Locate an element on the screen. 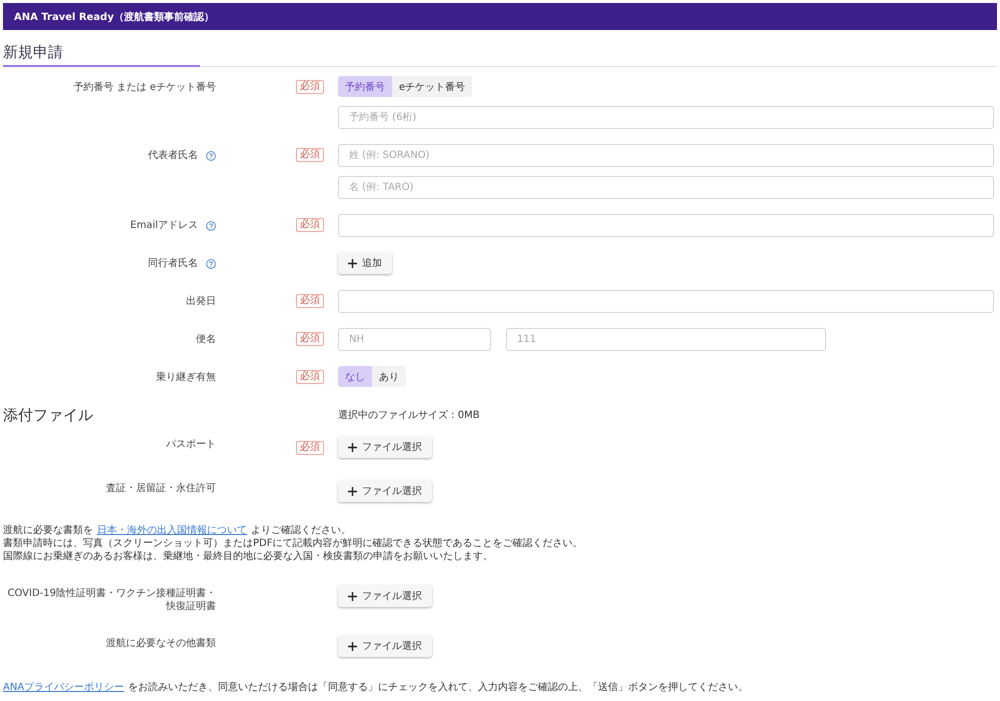  text-input: 予約番号 (6桁) is located at coordinates (666, 117).